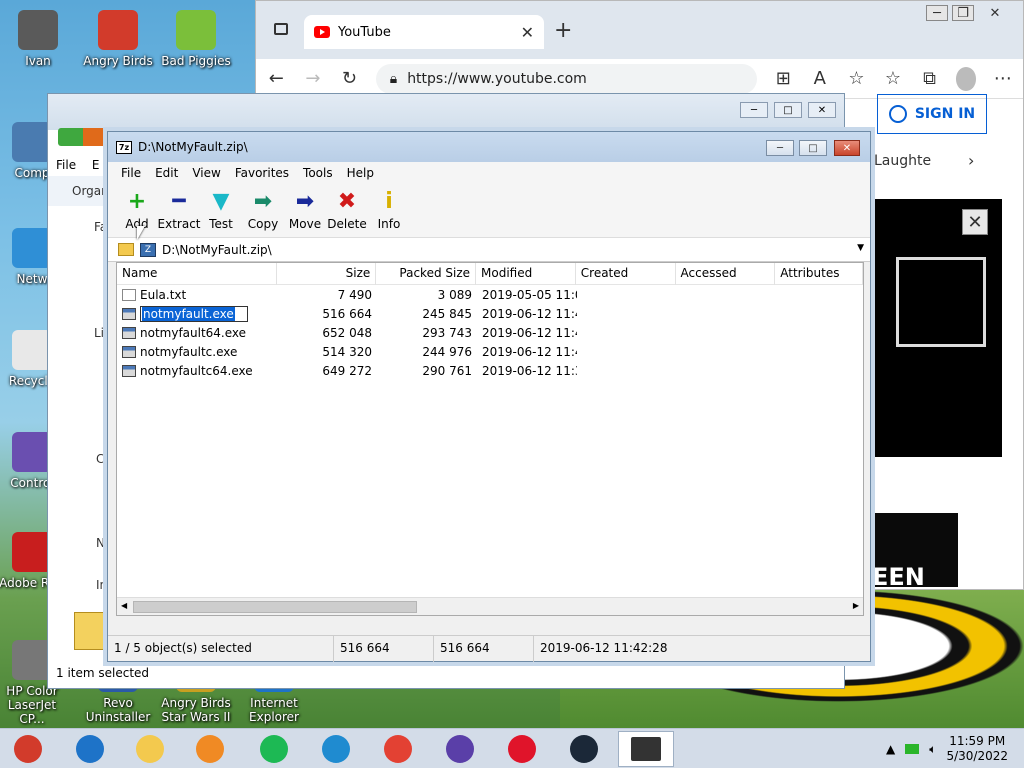 The width and height of the screenshot is (1024, 768). Describe the element at coordinates (977, 749) in the screenshot. I see `clock: 11:59 PM 5/30/2022` at that location.